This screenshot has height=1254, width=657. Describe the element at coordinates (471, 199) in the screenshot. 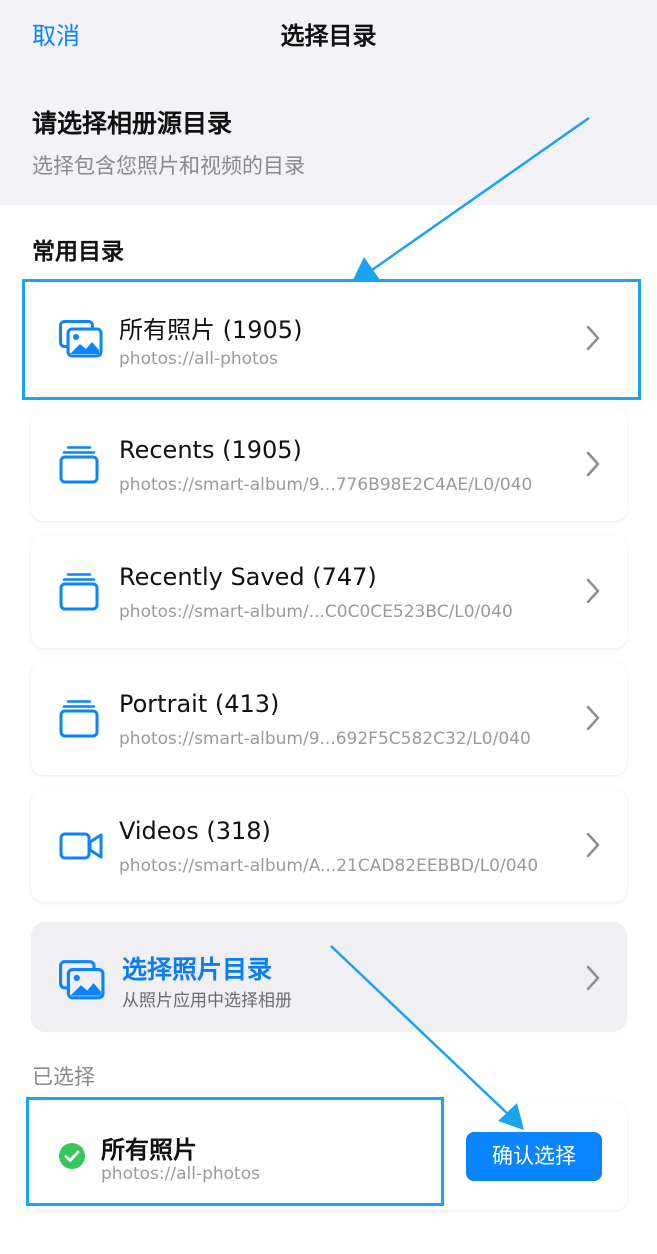

I see `arrow-to-all-photos-icon` at that location.